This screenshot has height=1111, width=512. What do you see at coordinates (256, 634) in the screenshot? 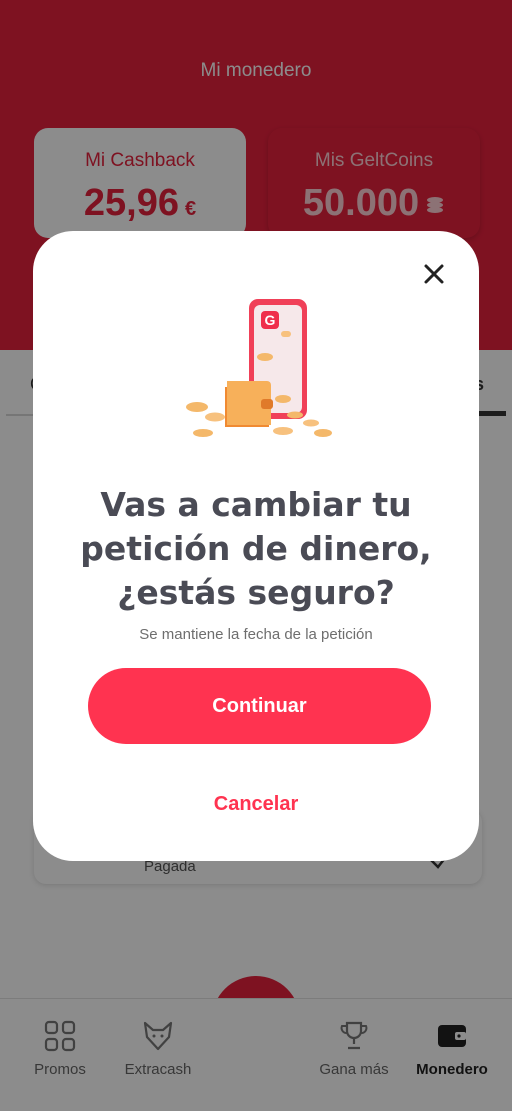
I see `modal-subtitle: Se mantiene la fecha de la petición` at bounding box center [256, 634].